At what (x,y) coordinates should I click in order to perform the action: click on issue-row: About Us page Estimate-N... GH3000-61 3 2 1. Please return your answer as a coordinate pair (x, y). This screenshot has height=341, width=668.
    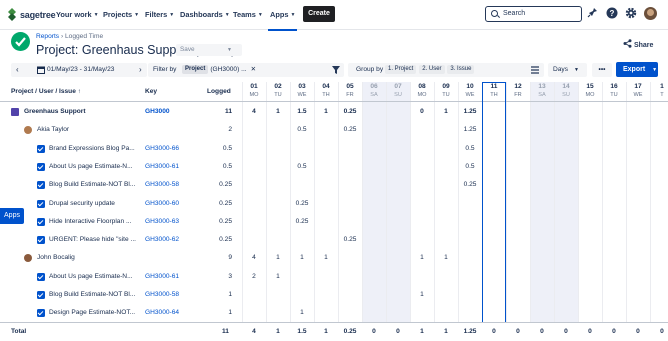
    Looking at the image, I should click on (334, 277).